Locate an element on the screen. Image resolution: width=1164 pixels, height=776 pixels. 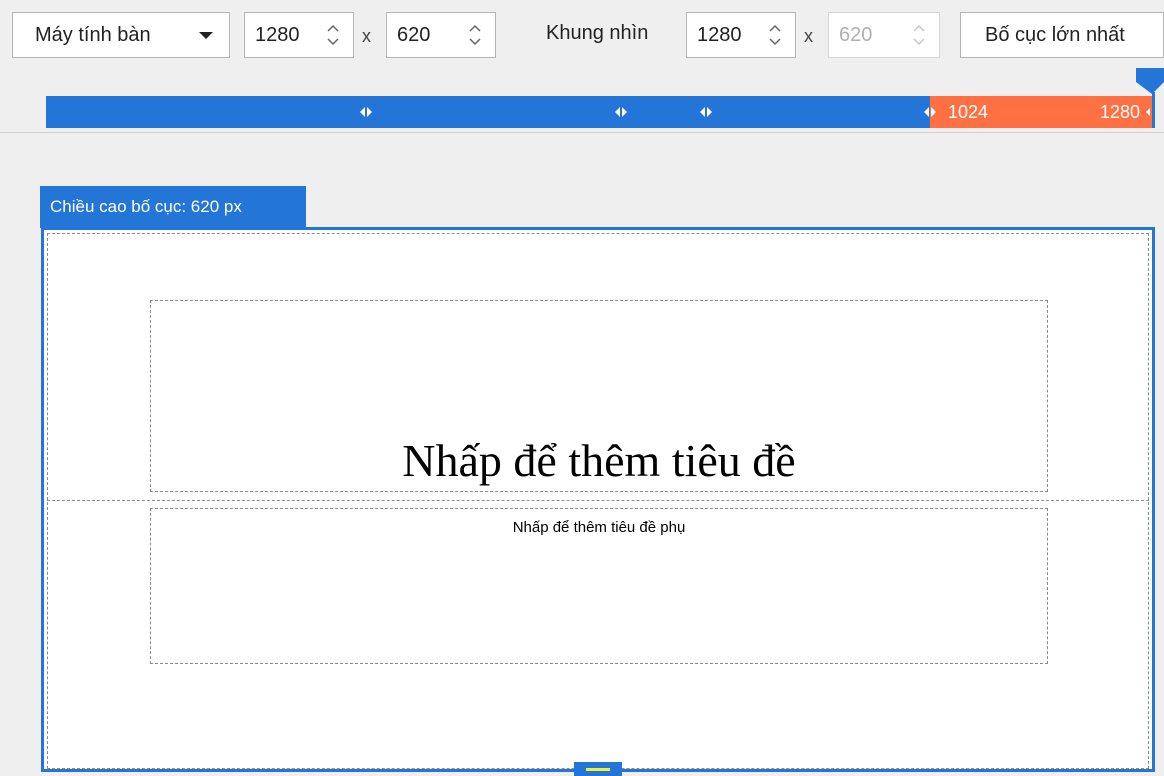
layout-height-tab: Chiều cao bố cục: 620 px is located at coordinates (173, 207).